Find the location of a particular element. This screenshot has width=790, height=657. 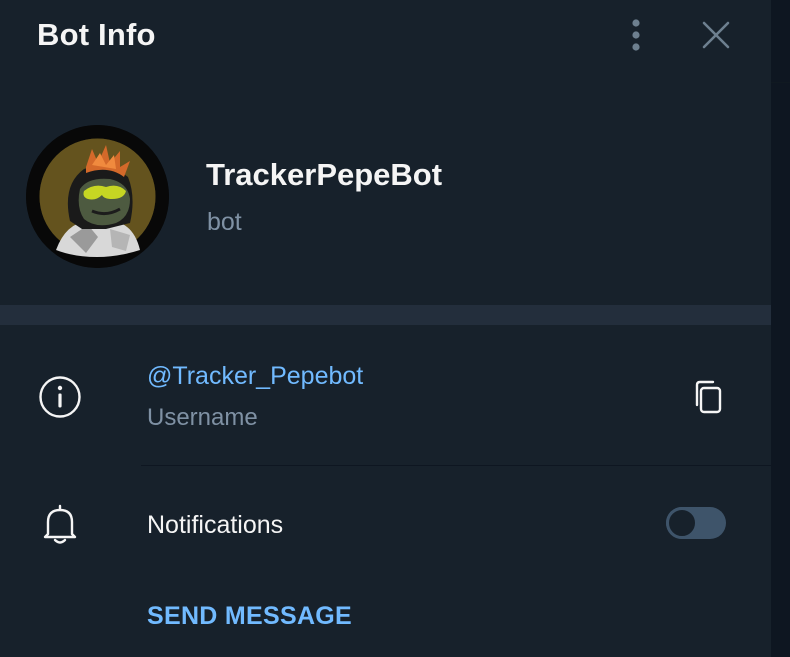

copy-username-button is located at coordinates (708, 397).